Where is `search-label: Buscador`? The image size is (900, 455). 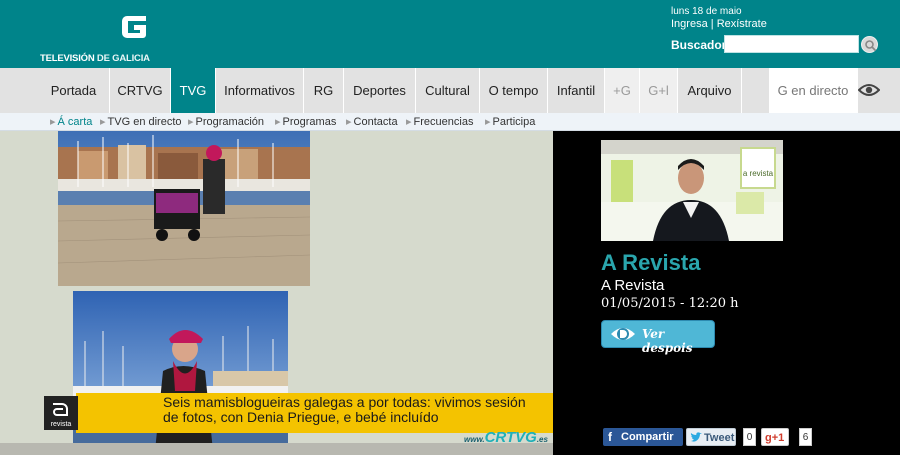
search-label: Buscador is located at coordinates (699, 45).